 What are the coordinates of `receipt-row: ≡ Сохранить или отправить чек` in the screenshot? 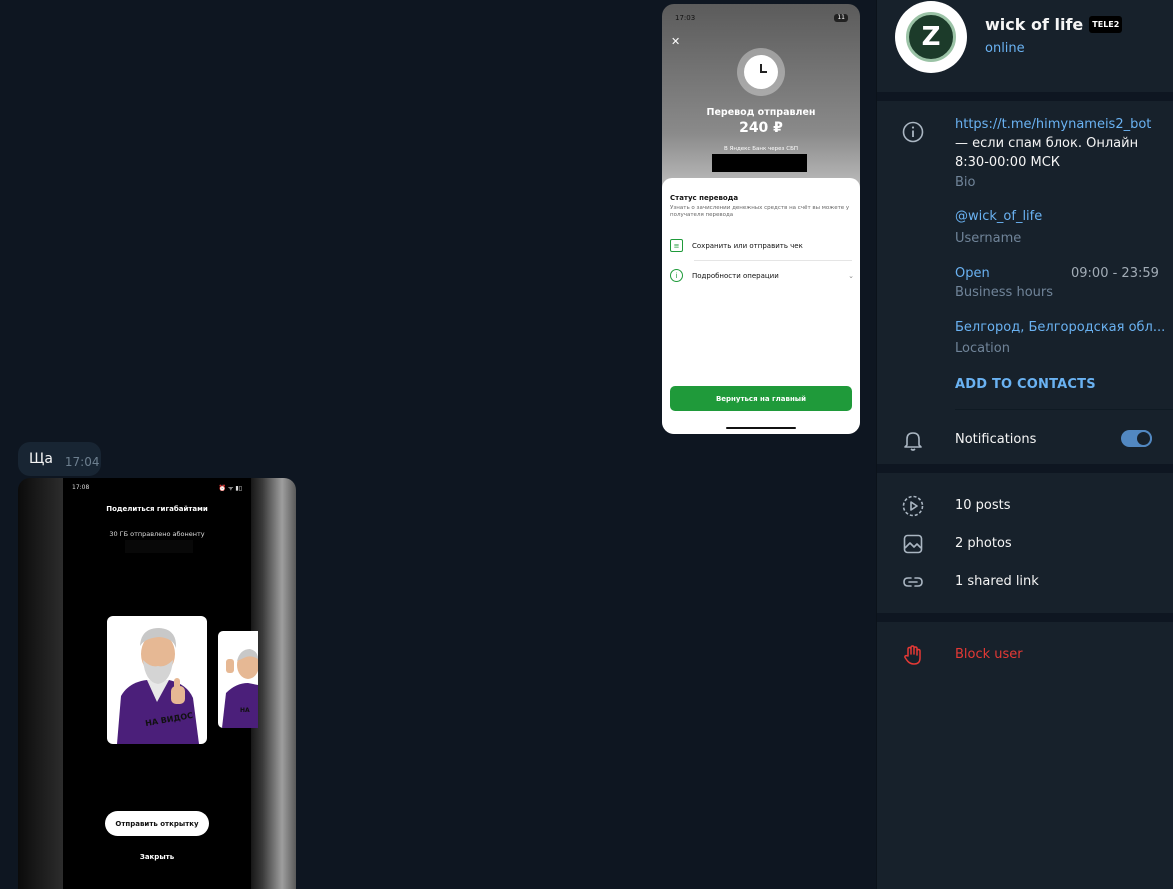 It's located at (762, 245).